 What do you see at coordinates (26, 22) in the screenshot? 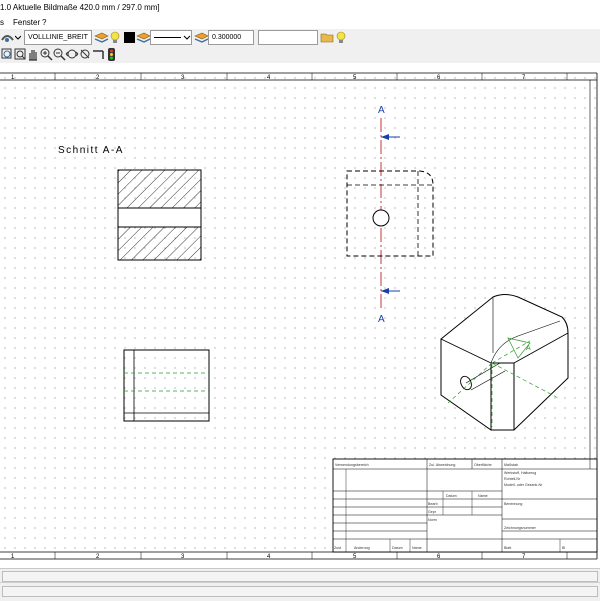
I see `menu-item-fenster: Fenster` at bounding box center [26, 22].